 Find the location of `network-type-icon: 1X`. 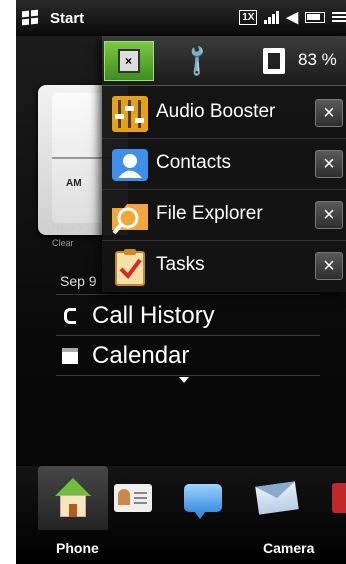

network-type-icon: 1X is located at coordinates (248, 17).